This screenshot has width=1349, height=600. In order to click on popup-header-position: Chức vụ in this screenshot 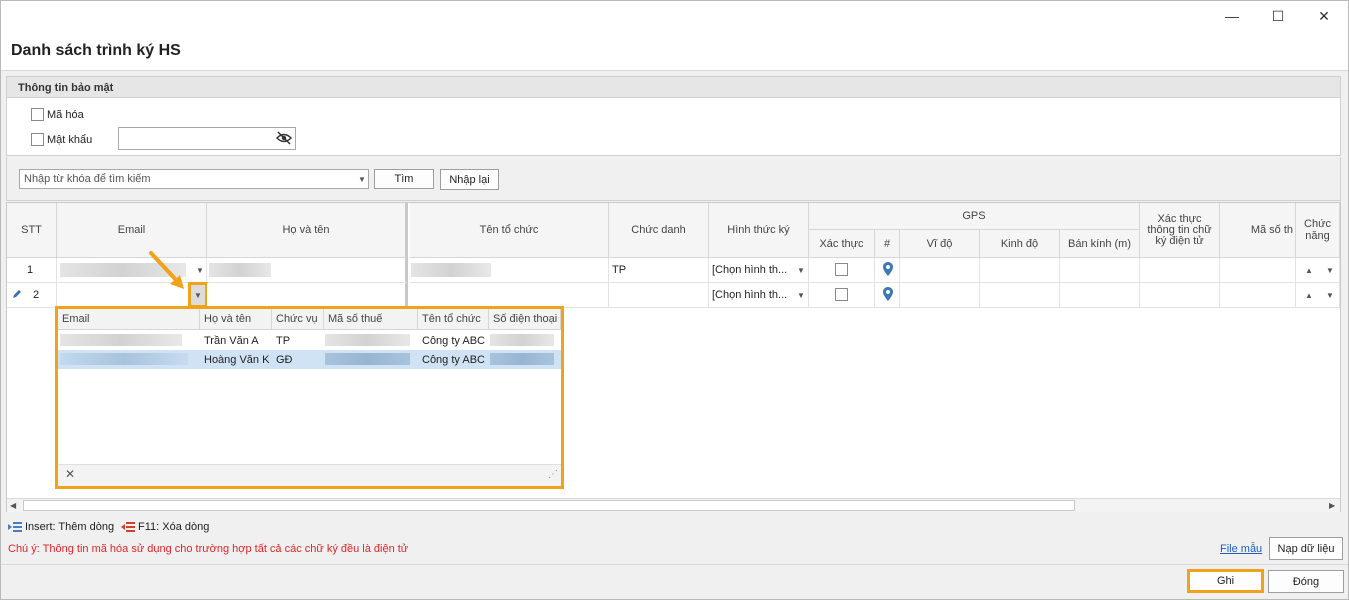, I will do `click(298, 319)`.